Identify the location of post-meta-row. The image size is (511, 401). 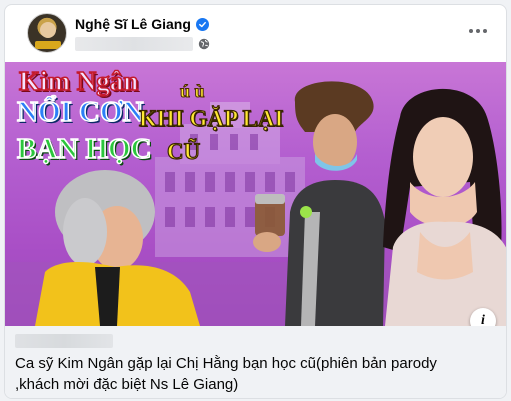
(142, 44).